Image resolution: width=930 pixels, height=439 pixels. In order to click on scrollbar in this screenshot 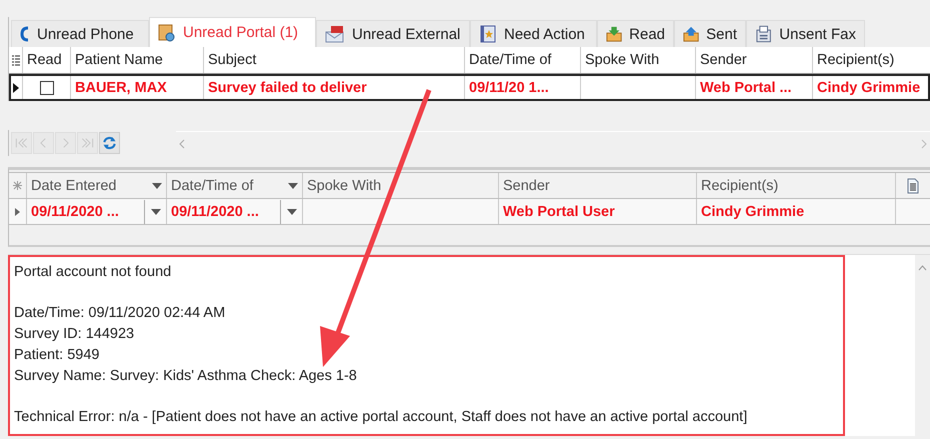, I will do `click(922, 345)`.